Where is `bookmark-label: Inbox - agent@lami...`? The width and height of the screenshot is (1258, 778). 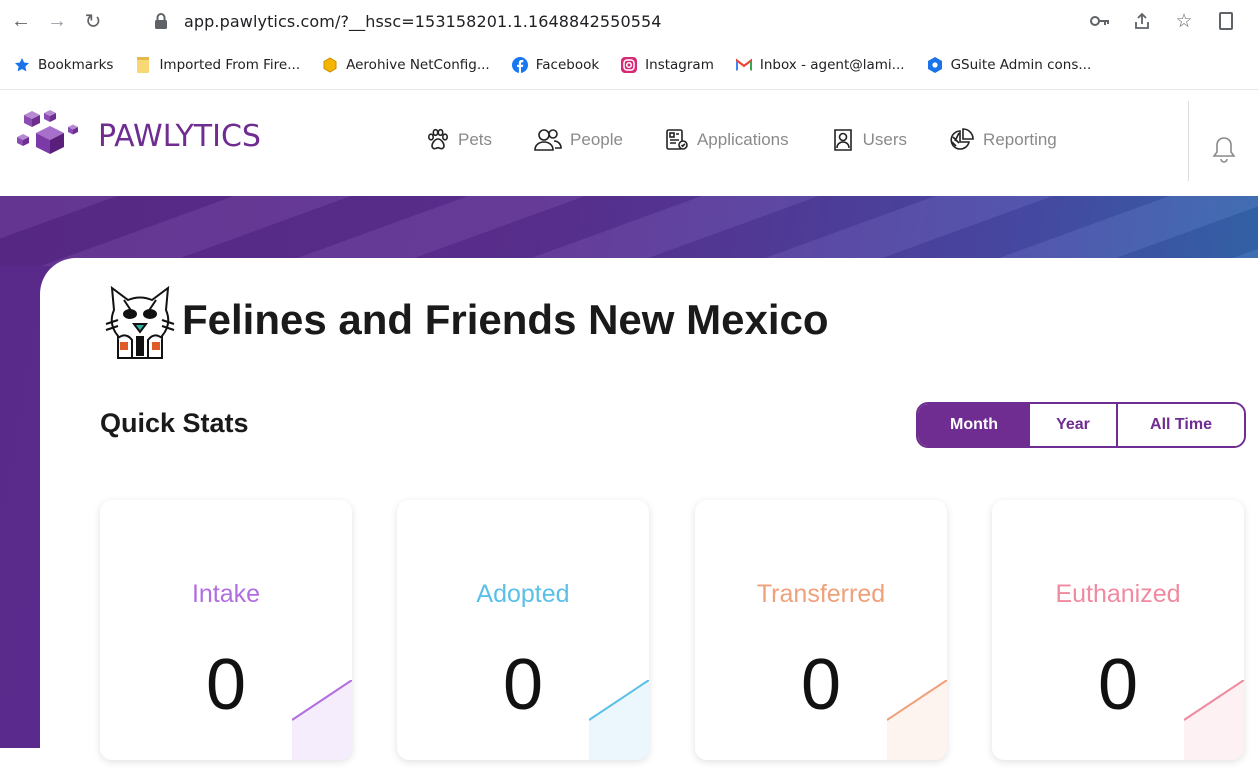
bookmark-label: Inbox - agent@lami... is located at coordinates (832, 65).